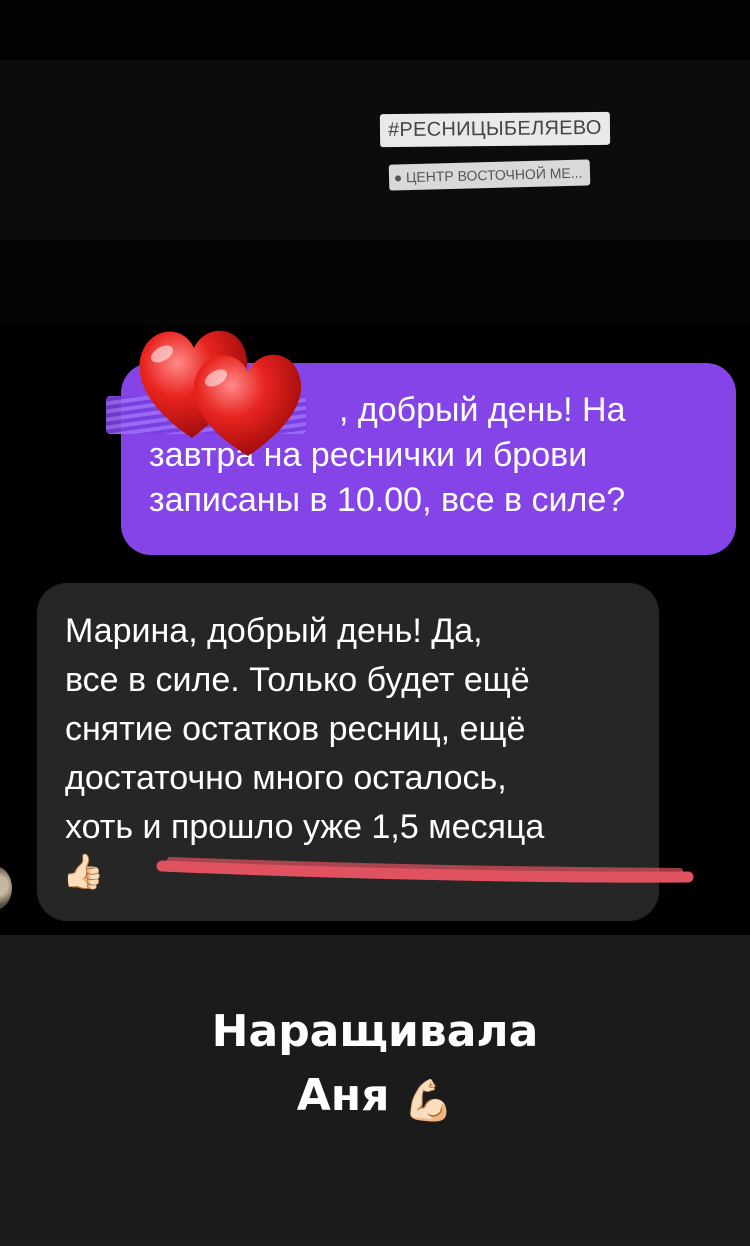 Image resolution: width=750 pixels, height=1246 pixels. I want to click on hearts-icon, so click(220, 393).